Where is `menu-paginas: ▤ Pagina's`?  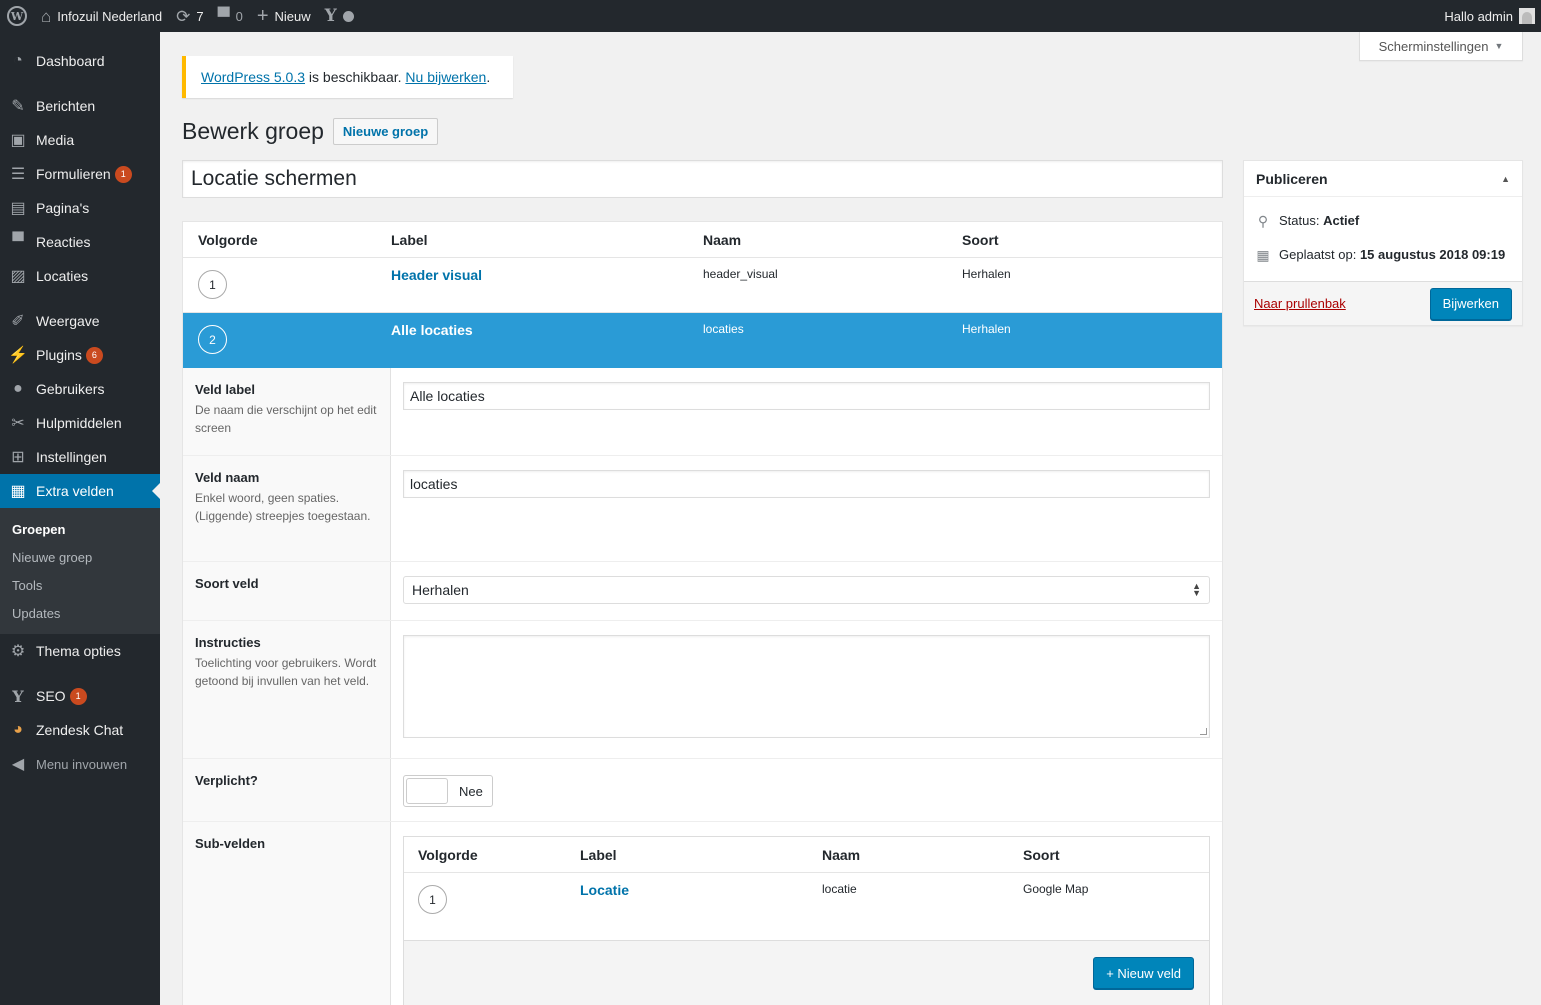
menu-paginas: ▤ Pagina's is located at coordinates (80, 208).